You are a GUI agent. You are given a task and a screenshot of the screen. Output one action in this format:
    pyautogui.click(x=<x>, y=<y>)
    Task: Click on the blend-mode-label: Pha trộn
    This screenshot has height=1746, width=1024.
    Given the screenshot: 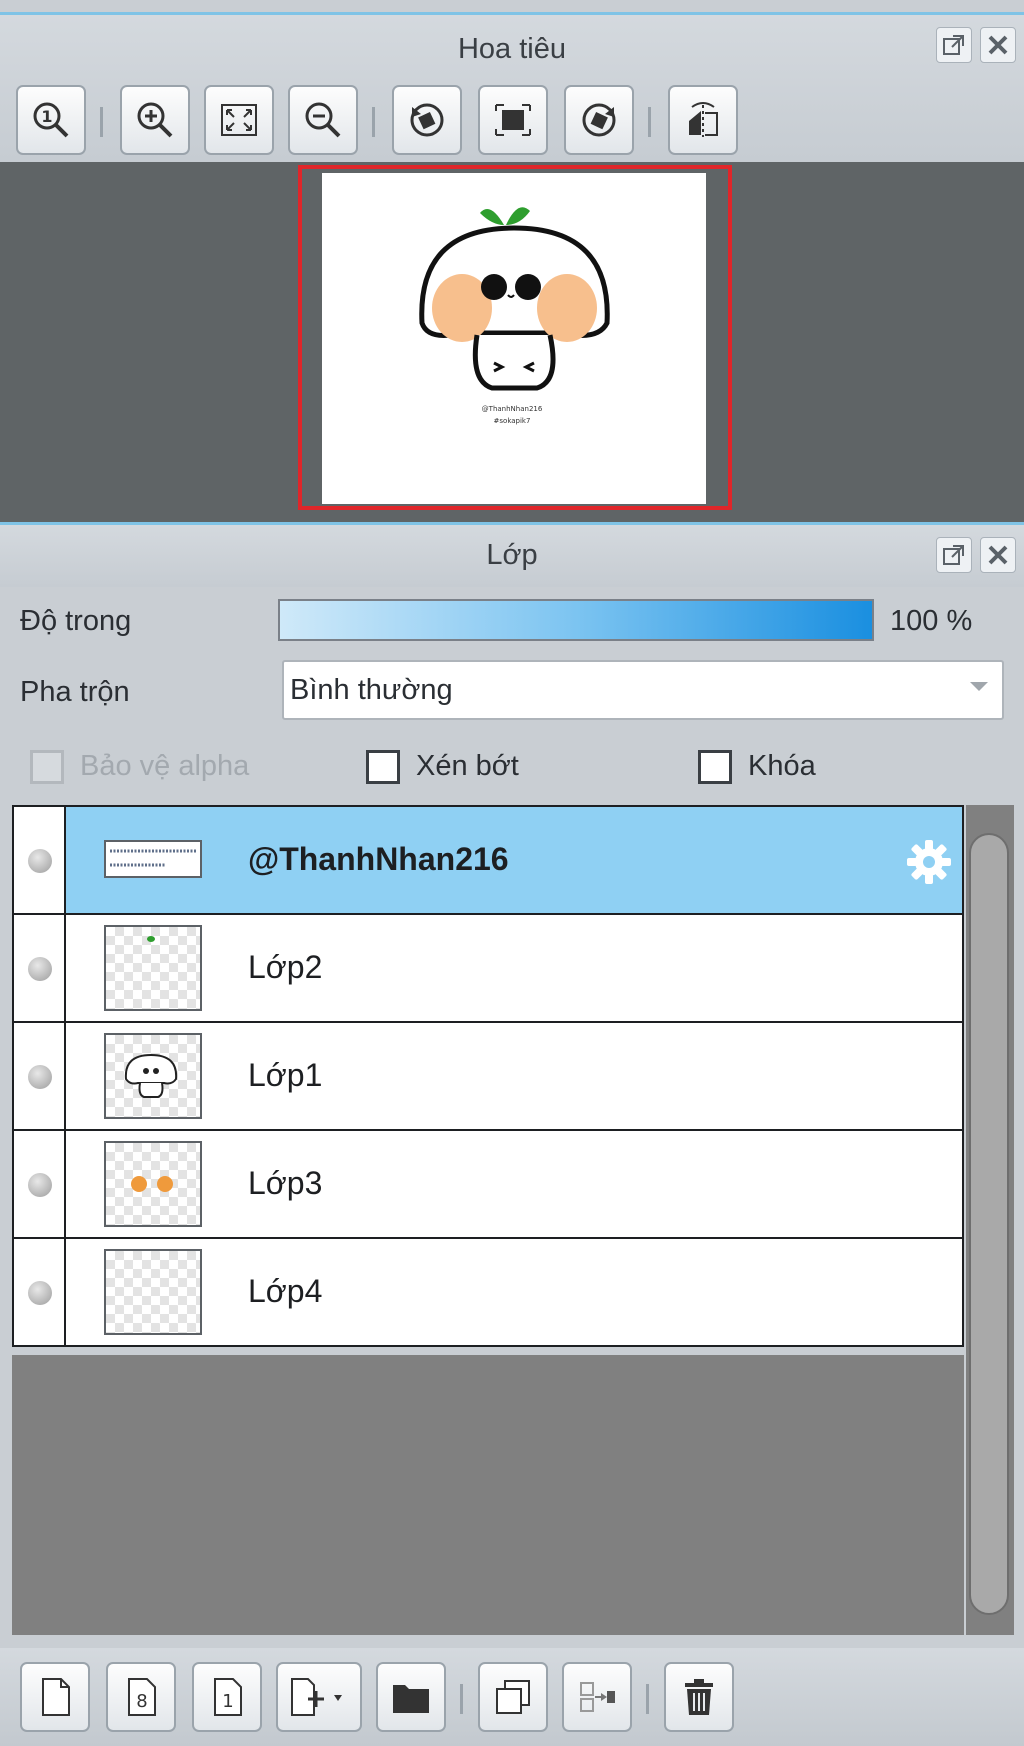 What is the action you would take?
    pyautogui.click(x=75, y=692)
    